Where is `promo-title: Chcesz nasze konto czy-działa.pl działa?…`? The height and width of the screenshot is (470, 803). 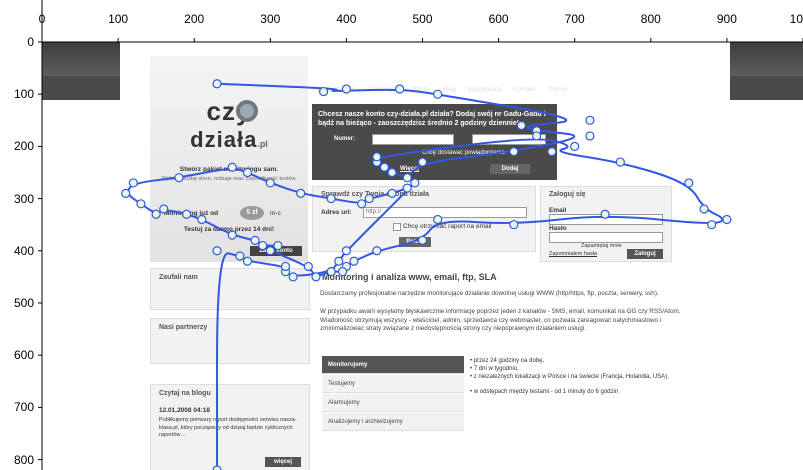 promo-title: Chcesz nasze konto czy-działa.pl działa?… is located at coordinates (432, 119).